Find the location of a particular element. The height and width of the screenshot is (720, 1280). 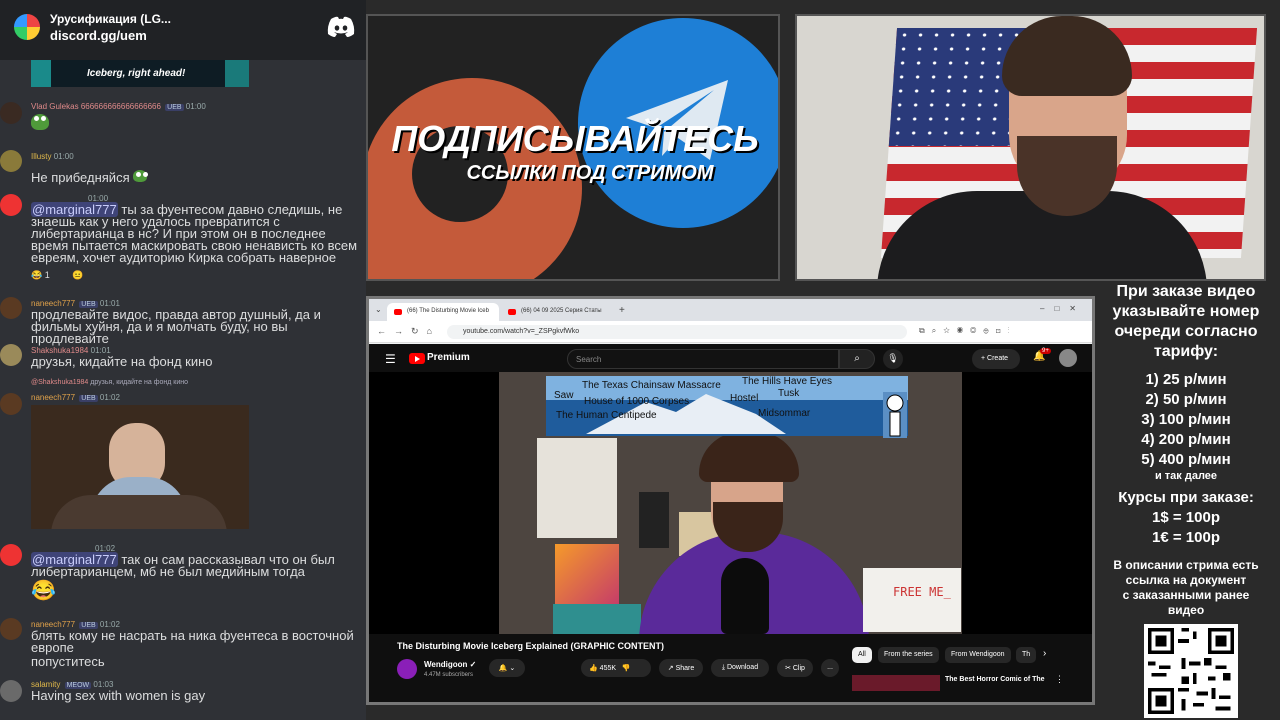

chevron-right-icon: › is located at coordinates (1044, 653).